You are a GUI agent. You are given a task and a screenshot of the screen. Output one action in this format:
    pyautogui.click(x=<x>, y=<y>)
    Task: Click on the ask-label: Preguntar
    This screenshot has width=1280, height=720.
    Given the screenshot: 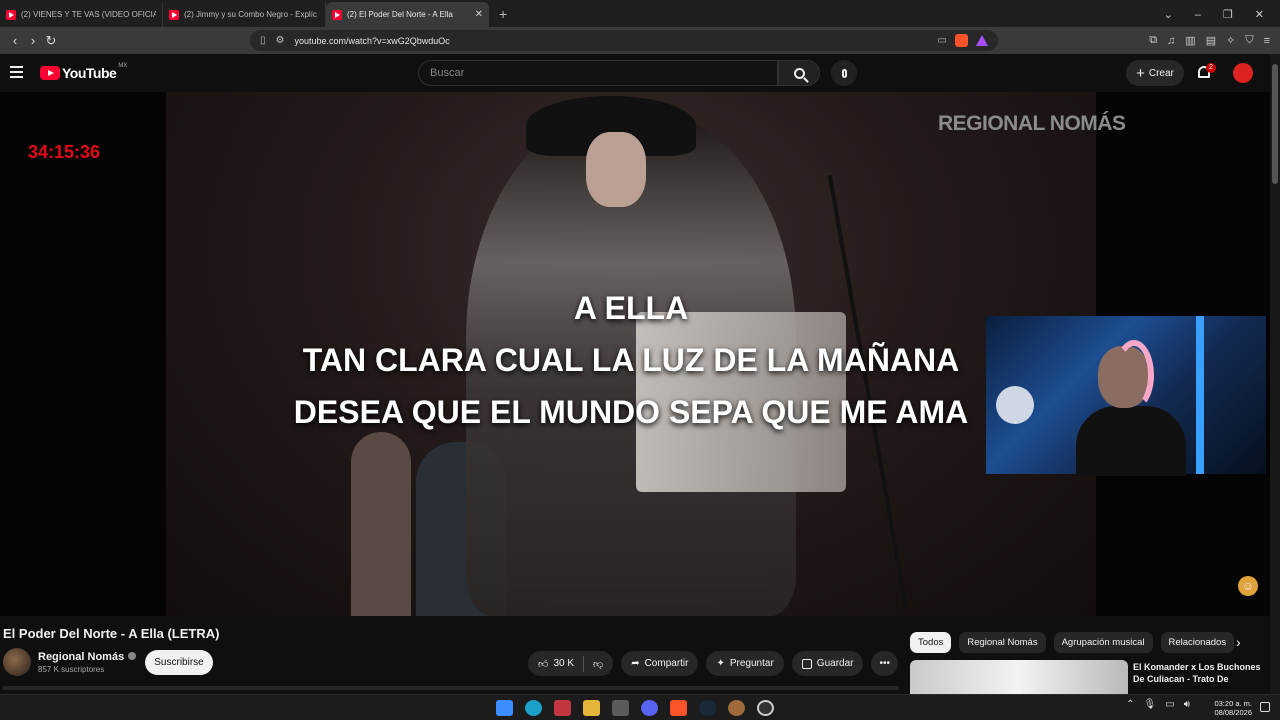 What is the action you would take?
    pyautogui.click(x=751, y=663)
    